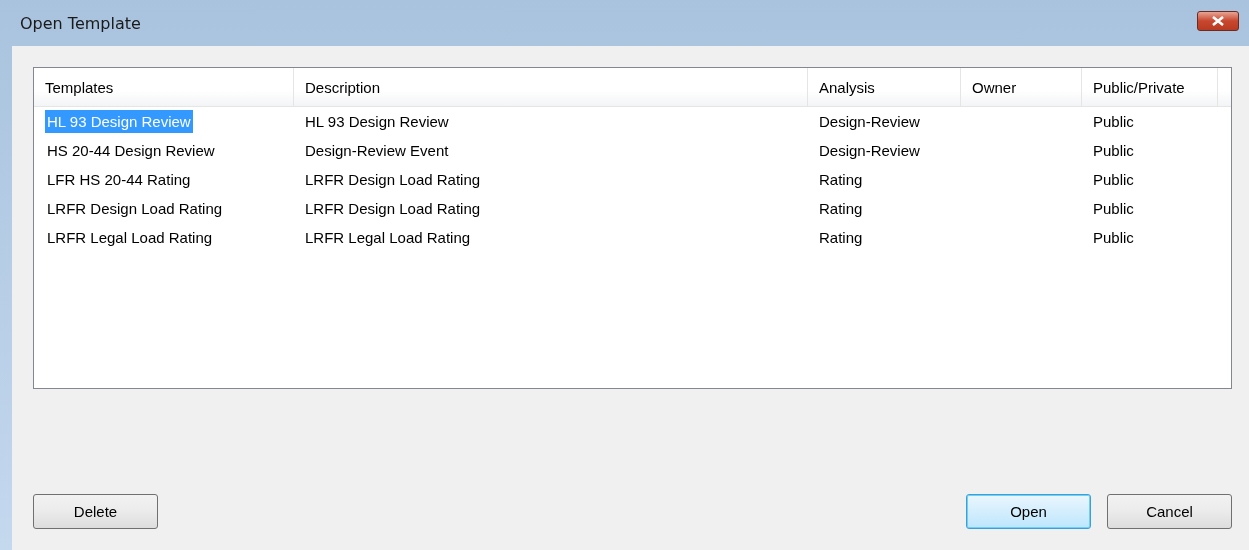 The height and width of the screenshot is (550, 1249). What do you see at coordinates (119, 179) in the screenshot?
I see `list-item: LFR HS 20-44 Rating` at bounding box center [119, 179].